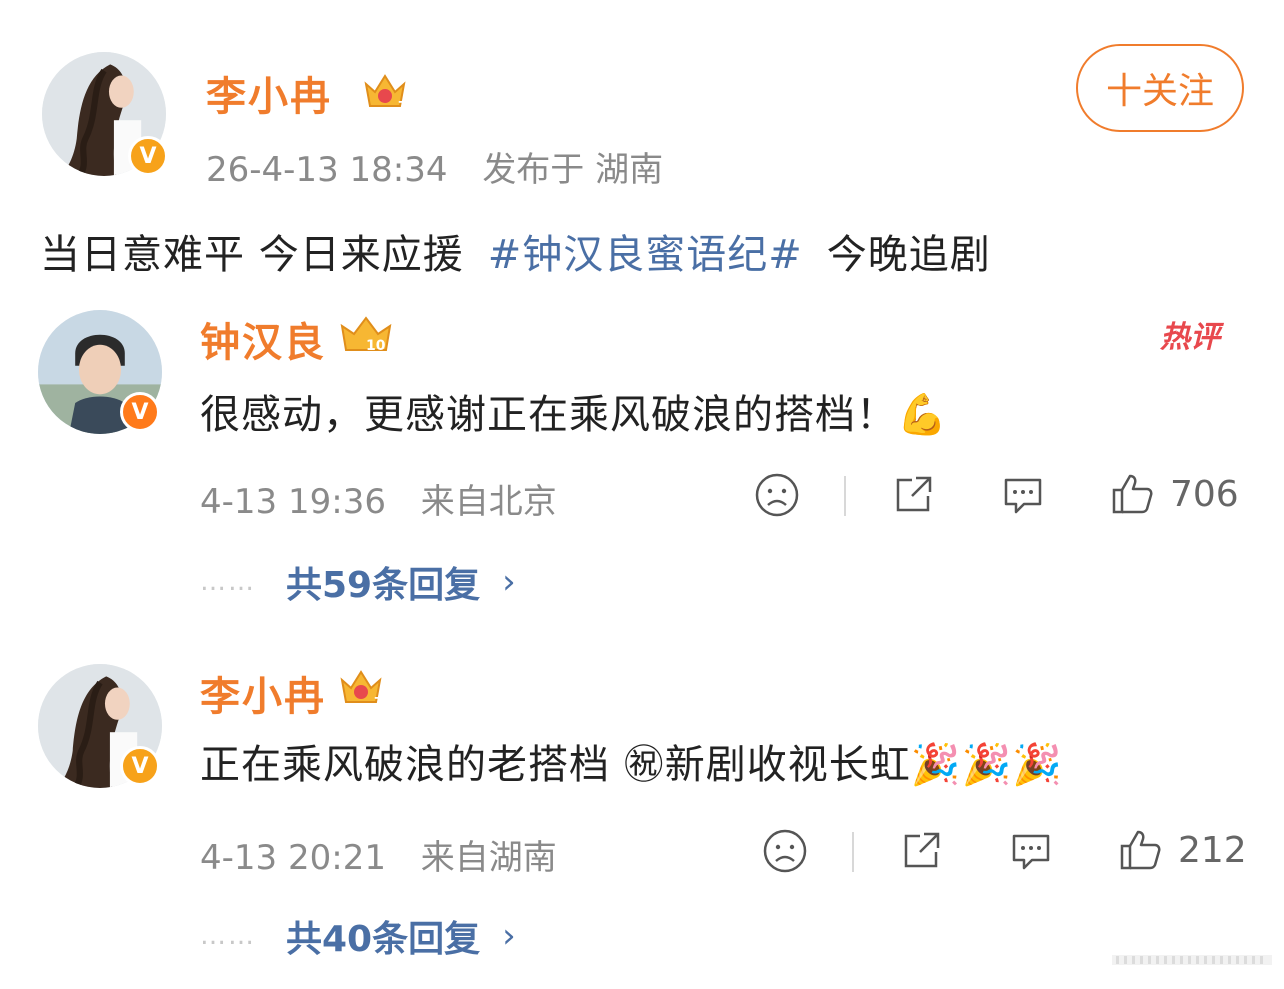  I want to click on replies-row: …… 共59条回复 ›, so click(358, 582).